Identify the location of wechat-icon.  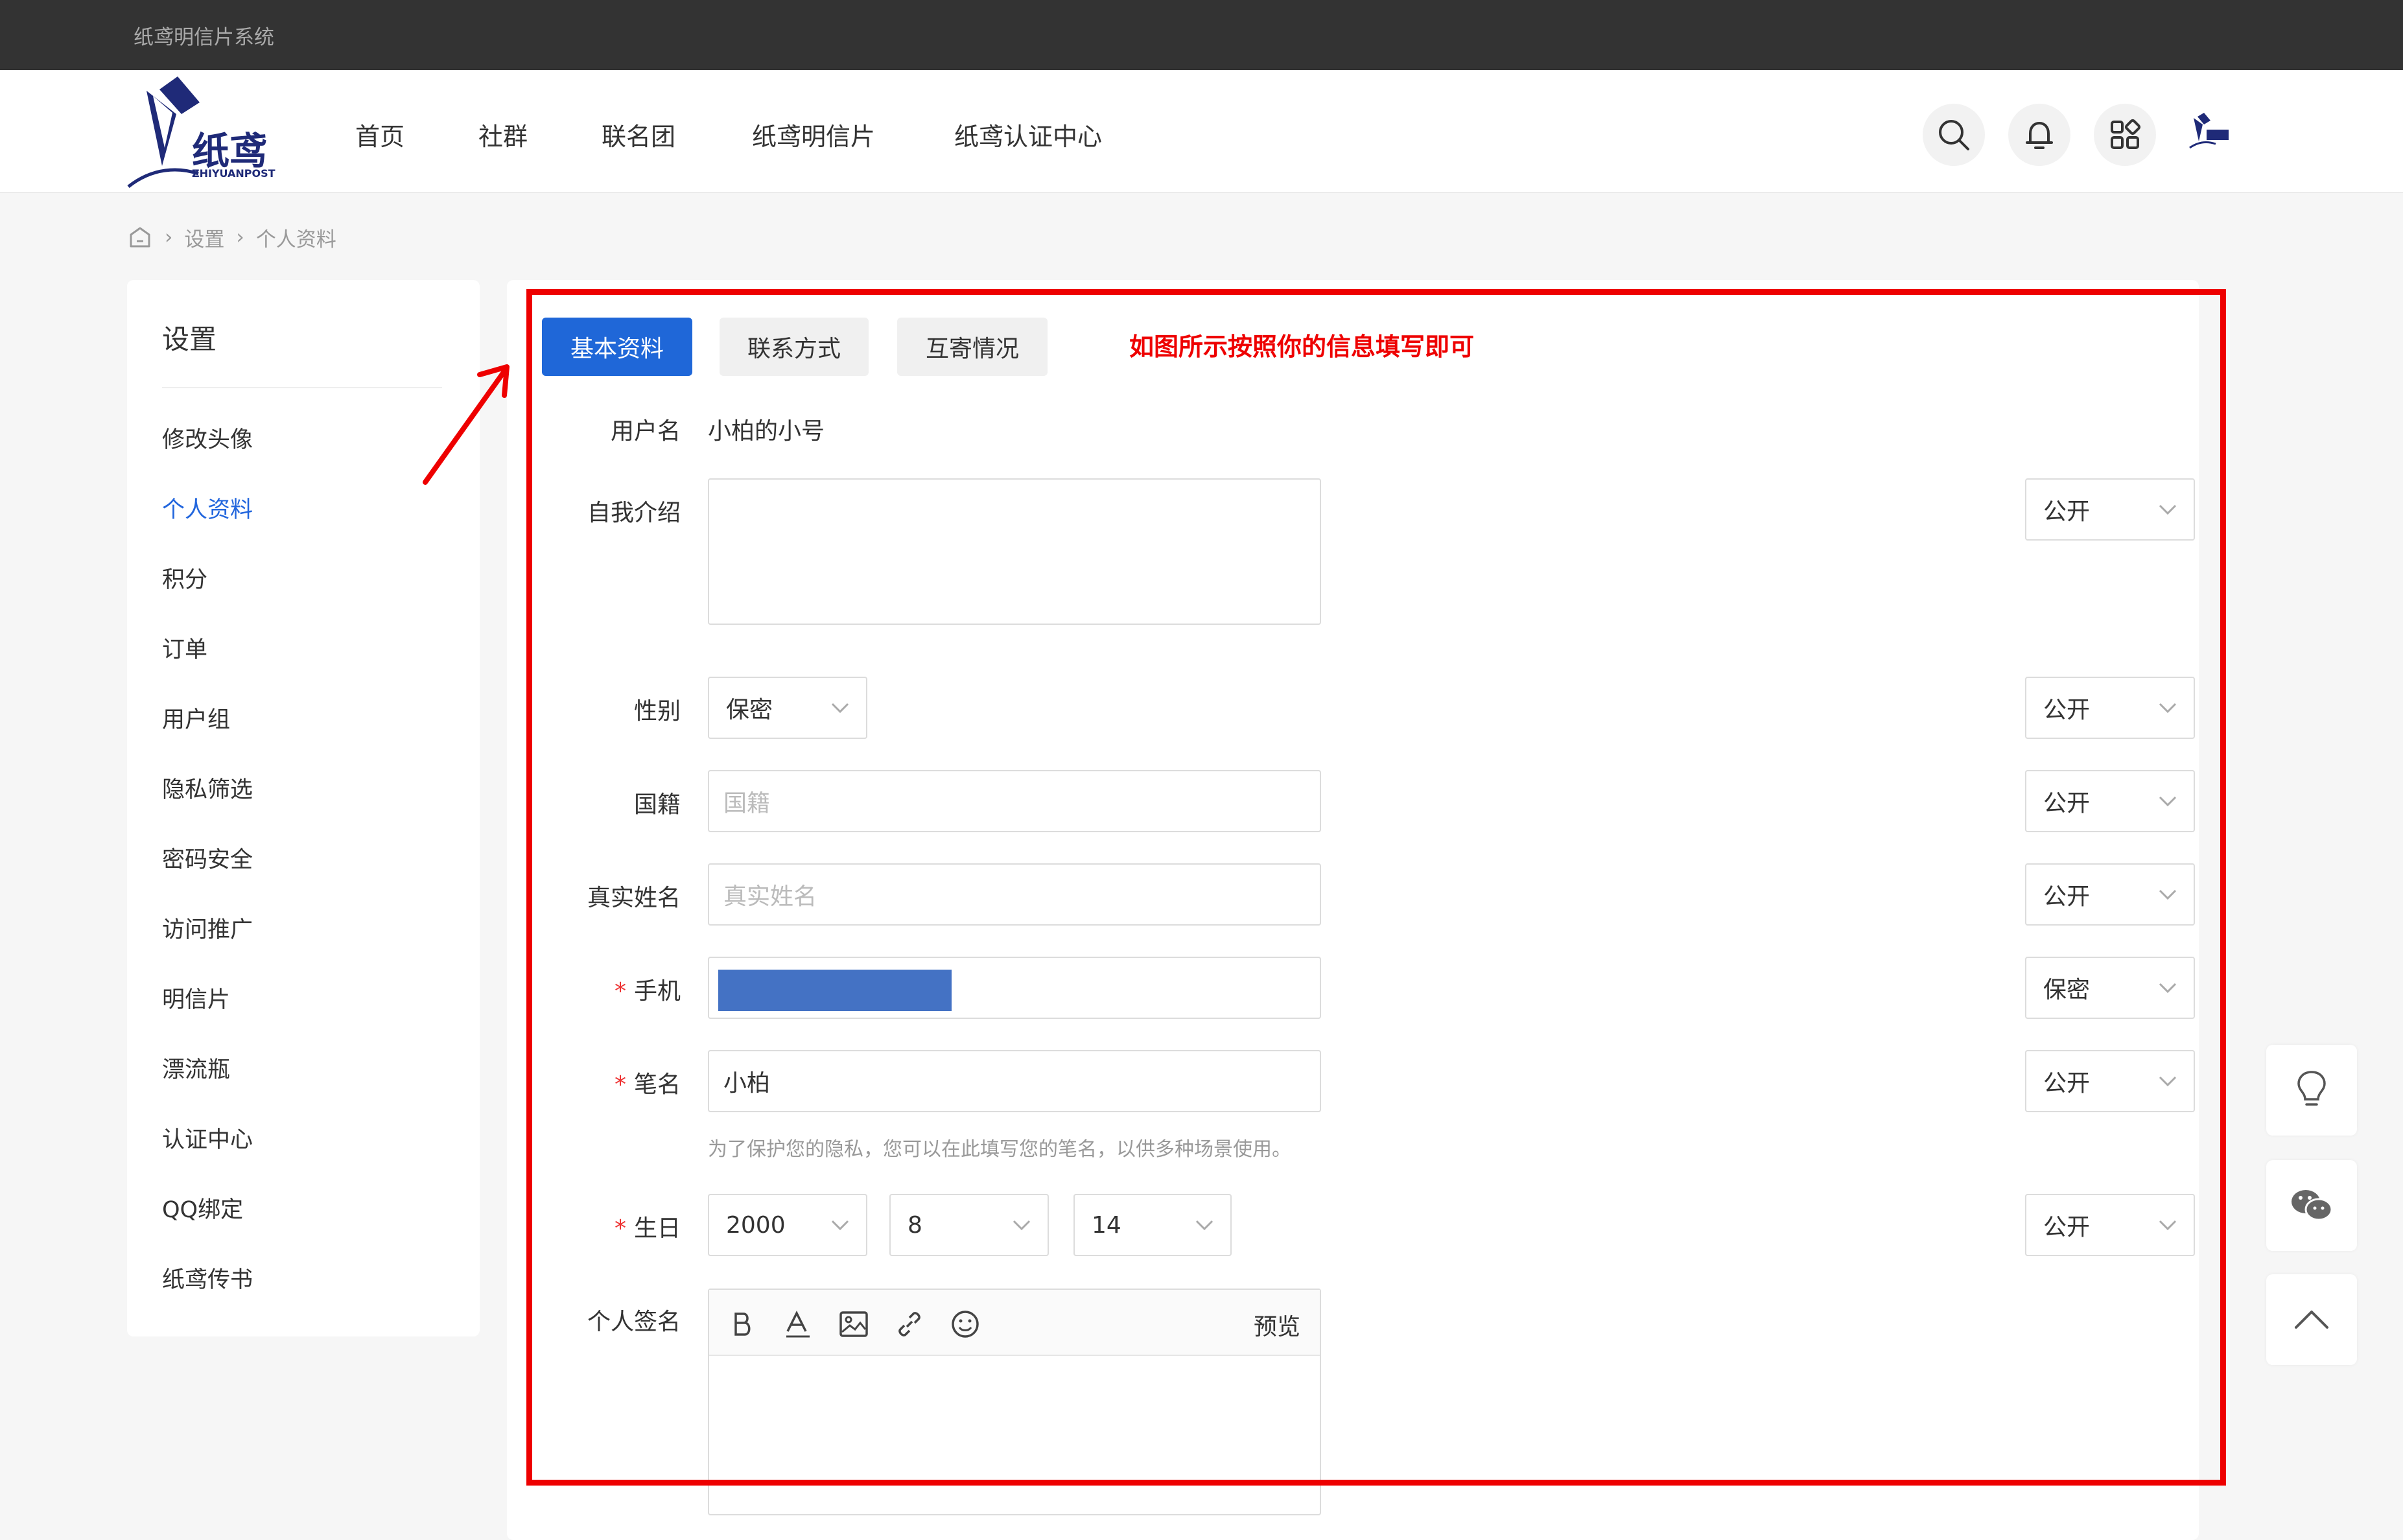
(2312, 1205).